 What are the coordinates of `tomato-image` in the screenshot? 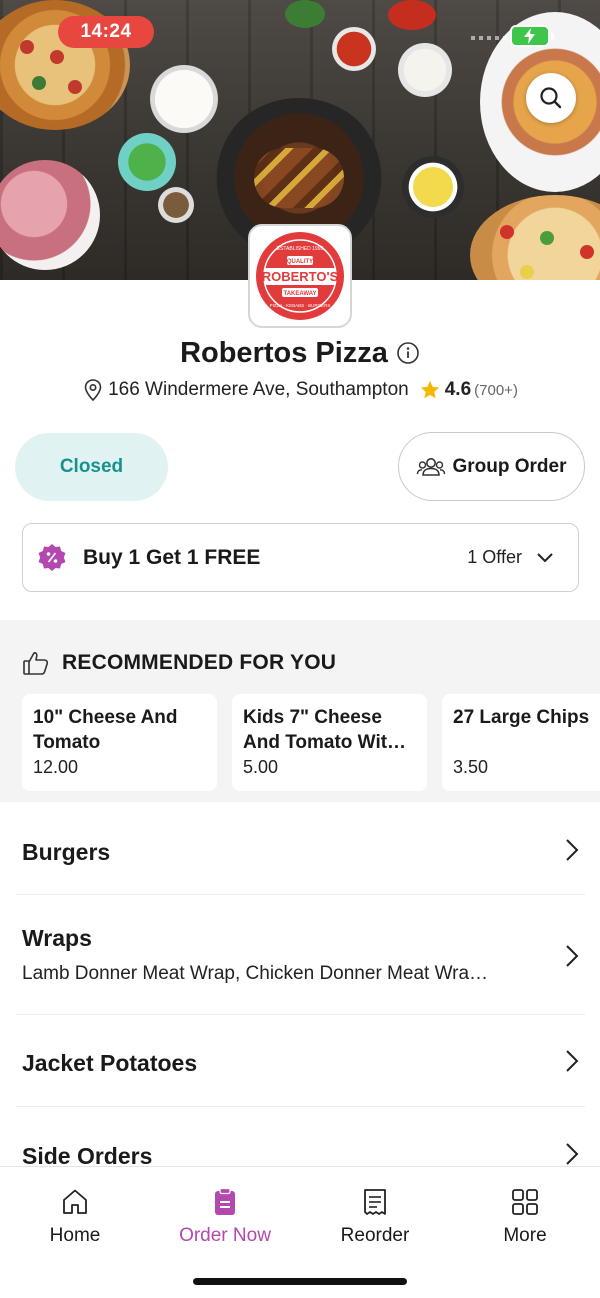 It's located at (412, 15).